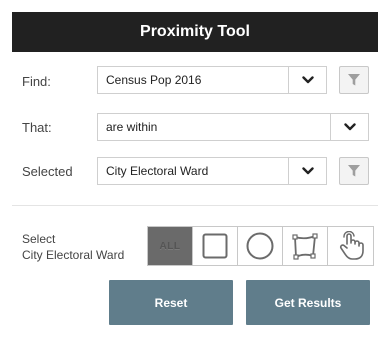  I want to click on panel-title: Proximity Tool, so click(195, 31).